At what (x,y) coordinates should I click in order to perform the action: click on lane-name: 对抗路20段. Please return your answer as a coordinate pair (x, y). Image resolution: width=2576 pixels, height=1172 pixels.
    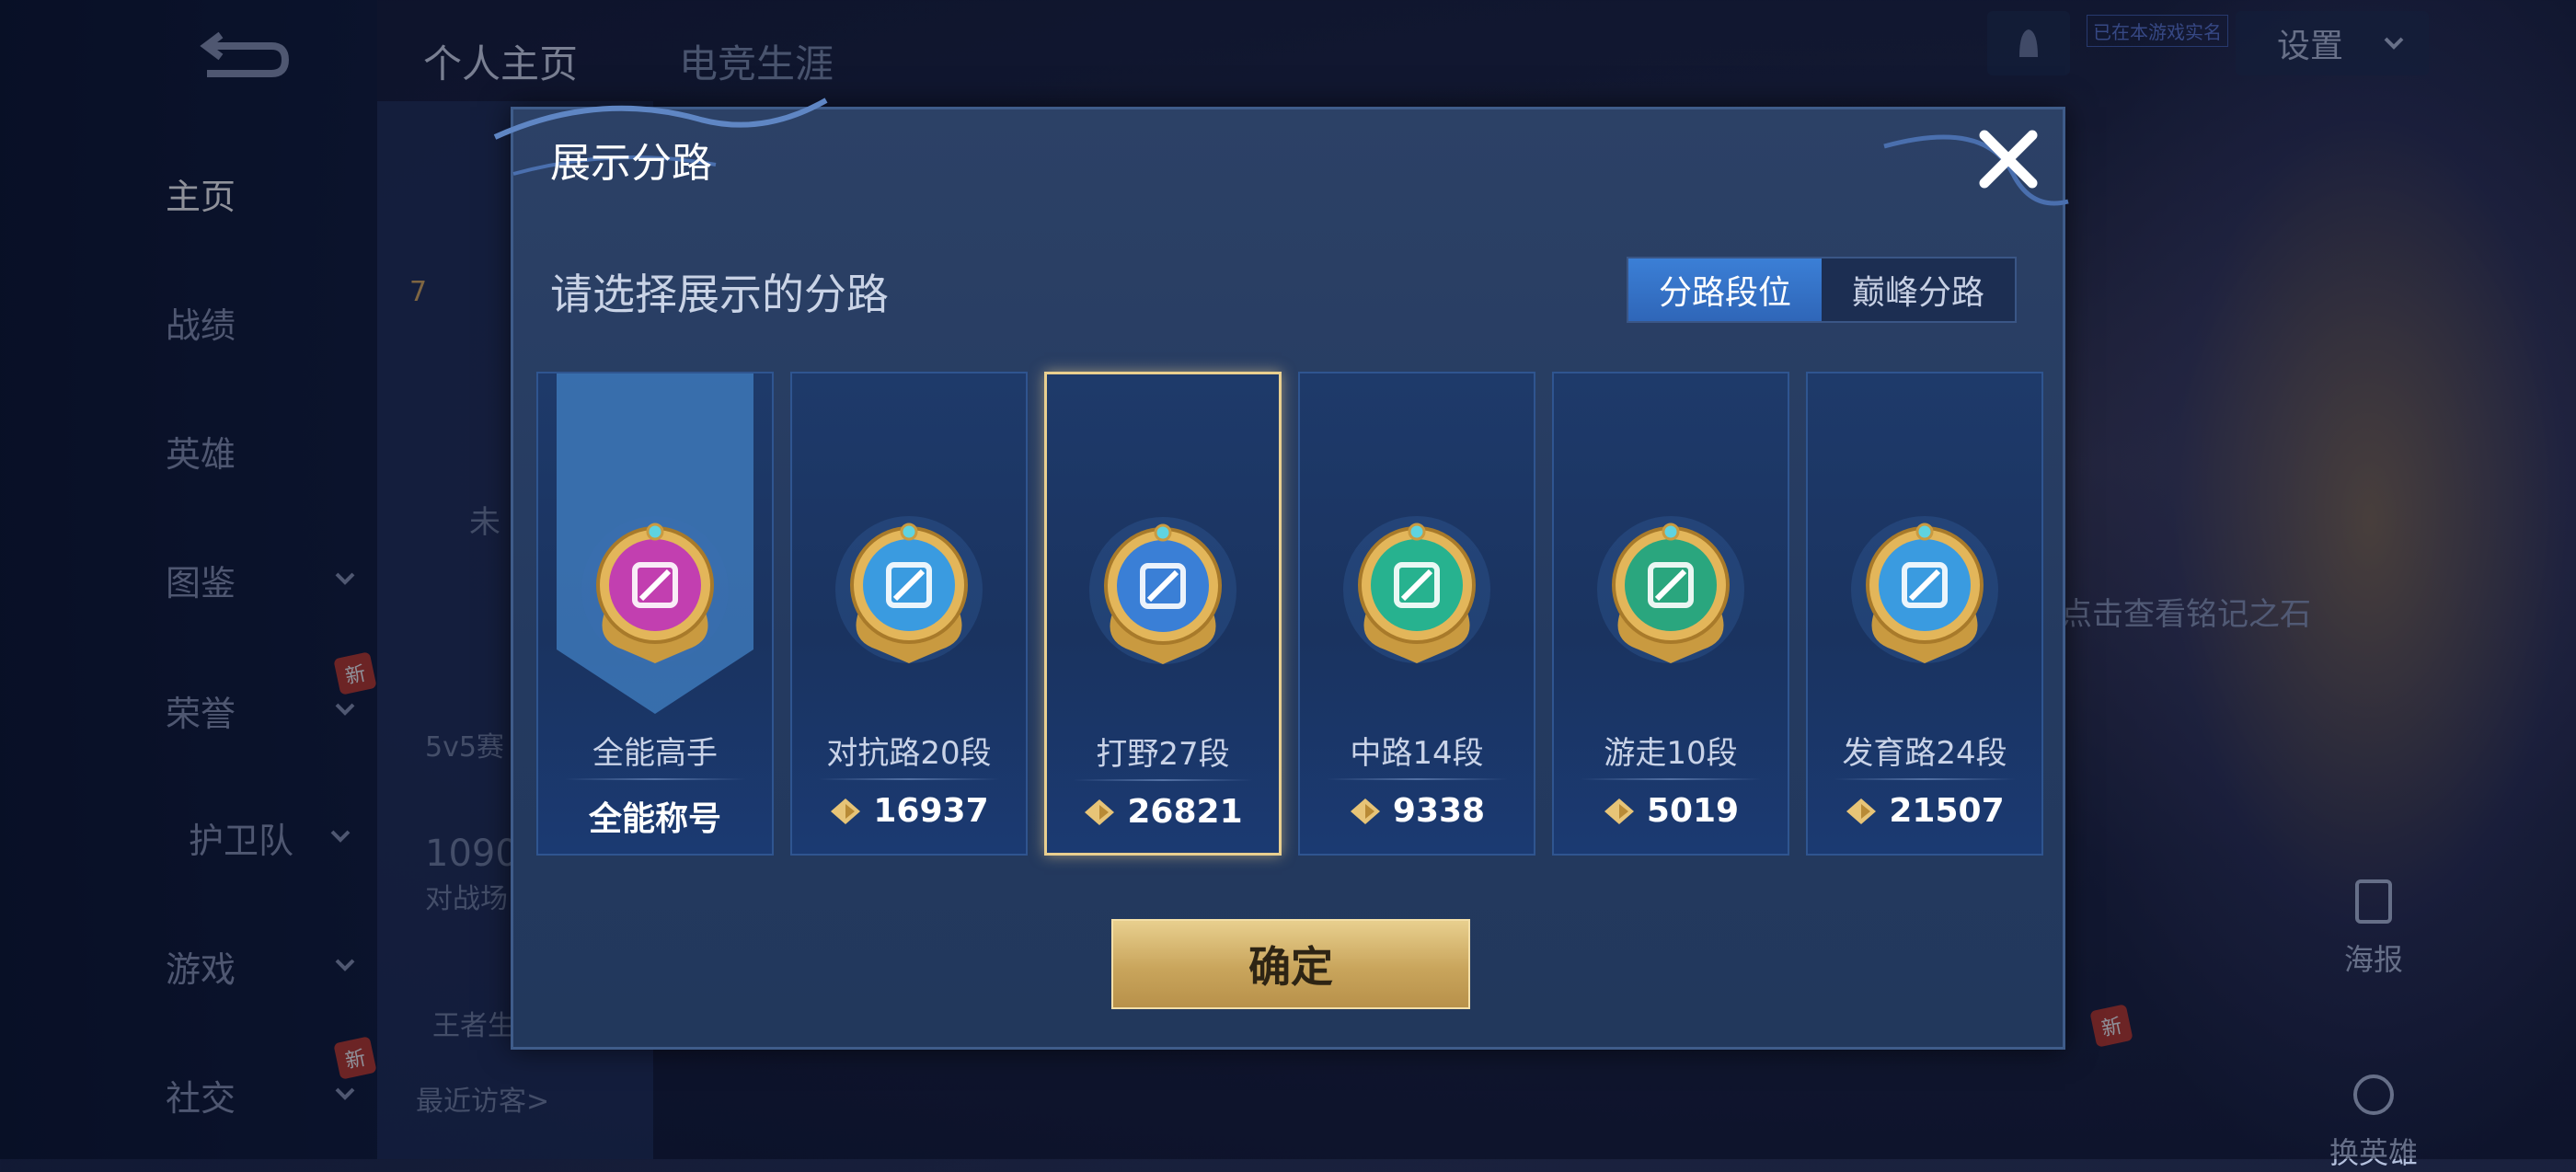
    Looking at the image, I should click on (909, 754).